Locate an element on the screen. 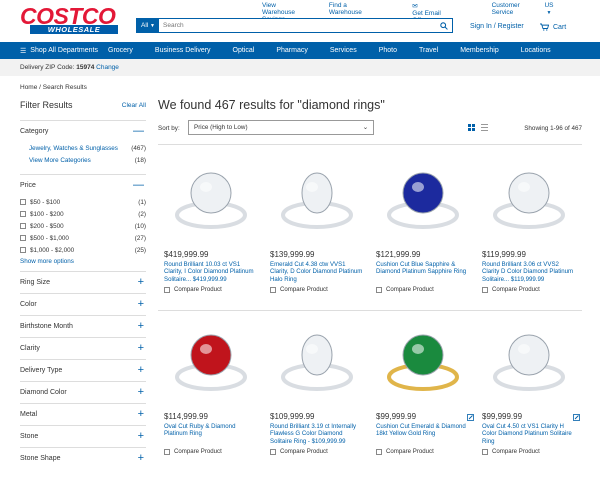 The height and width of the screenshot is (485, 600). costco-logo: COSTCO WHOLESALE is located at coordinates (72, 19).